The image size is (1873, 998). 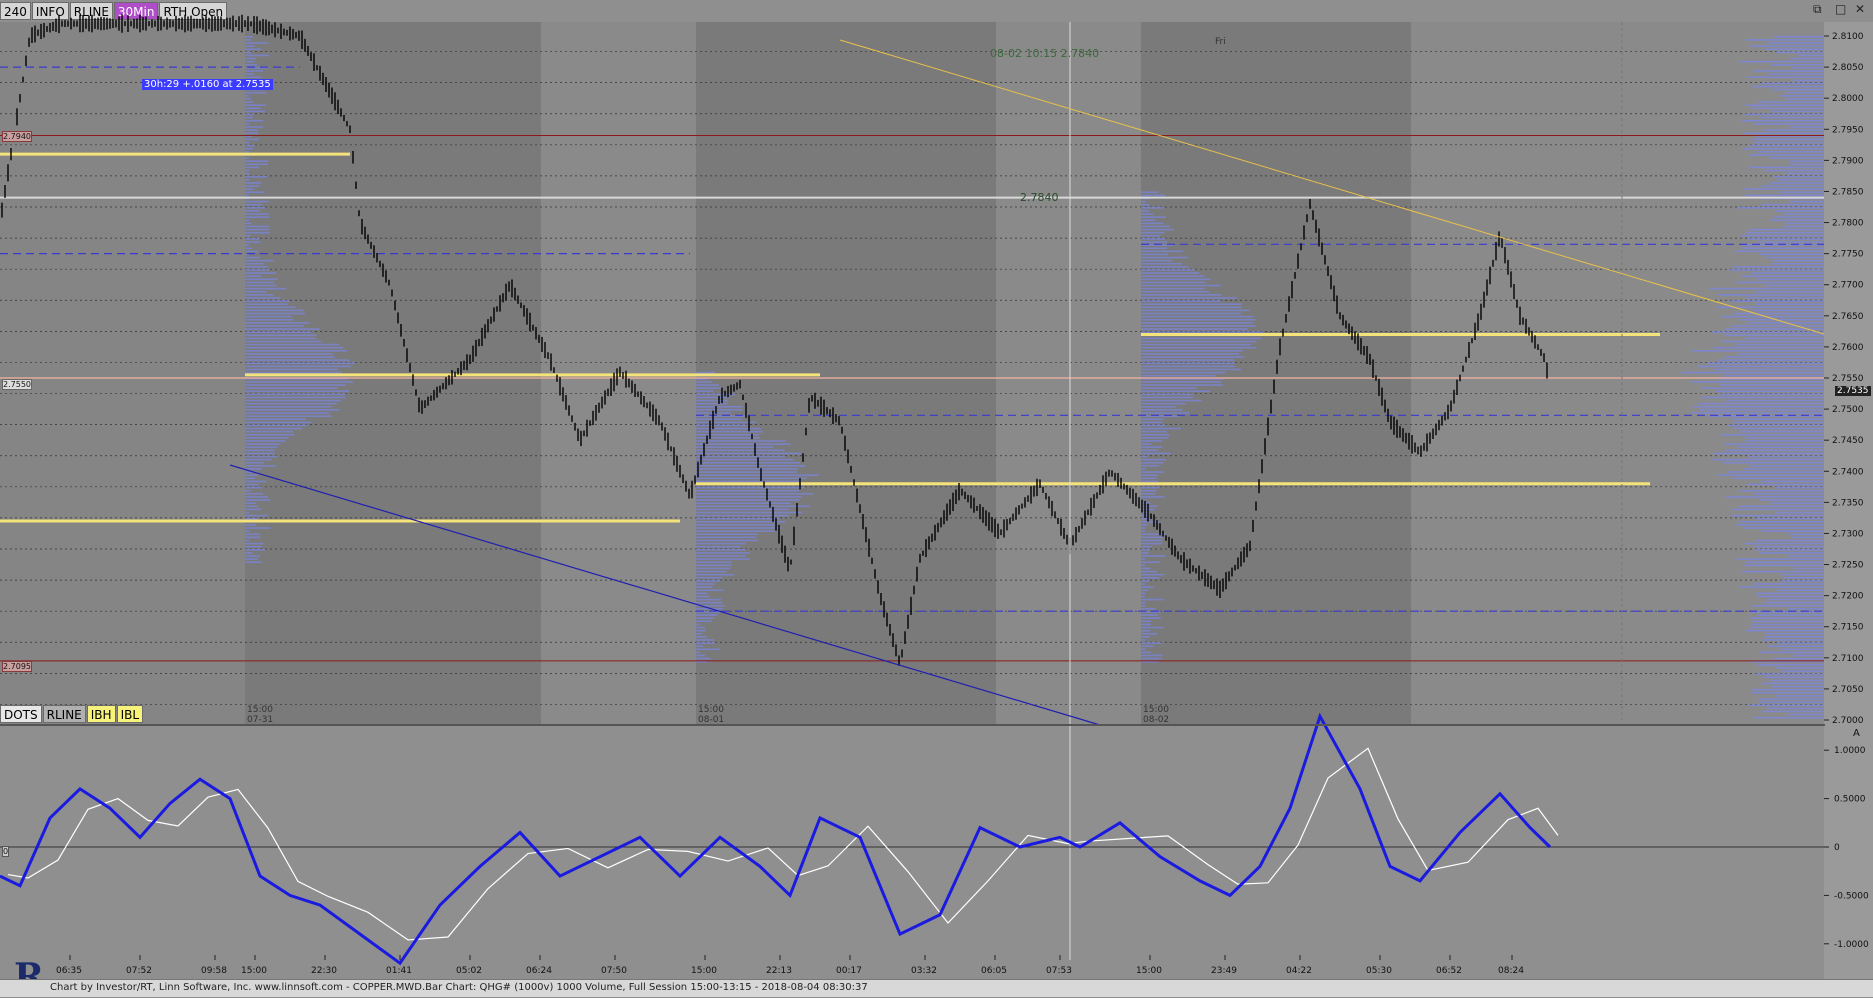 What do you see at coordinates (101, 714) in the screenshot?
I see `bottom-button-ibh: IBH` at bounding box center [101, 714].